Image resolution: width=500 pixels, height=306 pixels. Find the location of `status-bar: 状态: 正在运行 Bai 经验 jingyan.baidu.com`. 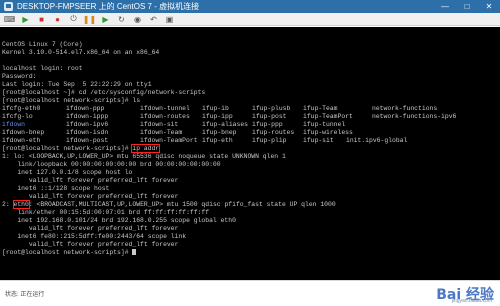

status-bar: 状态: 正在运行 Bai 经验 jingyan.baidu.com is located at coordinates (250, 293).